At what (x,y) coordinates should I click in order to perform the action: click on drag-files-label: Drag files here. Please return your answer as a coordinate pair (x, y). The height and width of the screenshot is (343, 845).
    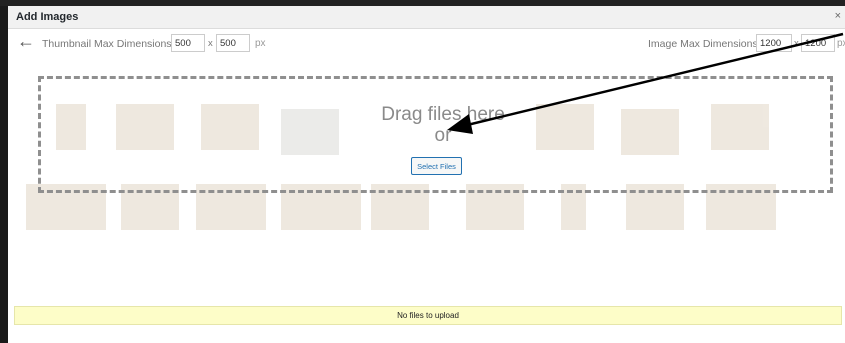
    Looking at the image, I should click on (443, 114).